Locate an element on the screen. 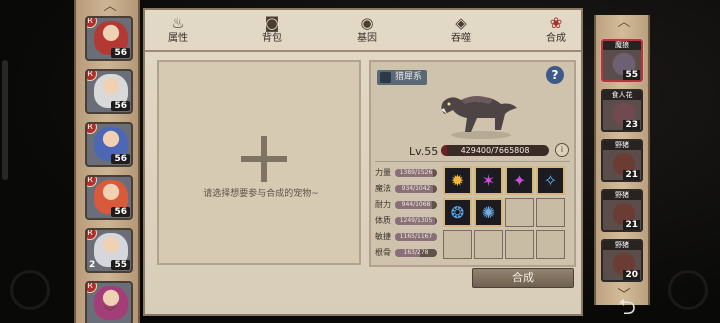 The width and height of the screenshot is (720, 323). stat-bar: 163/278 is located at coordinates (416, 253).